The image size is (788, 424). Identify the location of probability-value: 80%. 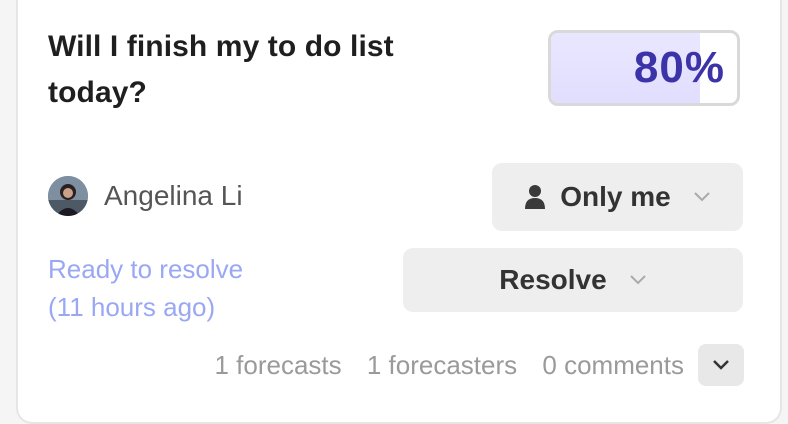
(679, 67).